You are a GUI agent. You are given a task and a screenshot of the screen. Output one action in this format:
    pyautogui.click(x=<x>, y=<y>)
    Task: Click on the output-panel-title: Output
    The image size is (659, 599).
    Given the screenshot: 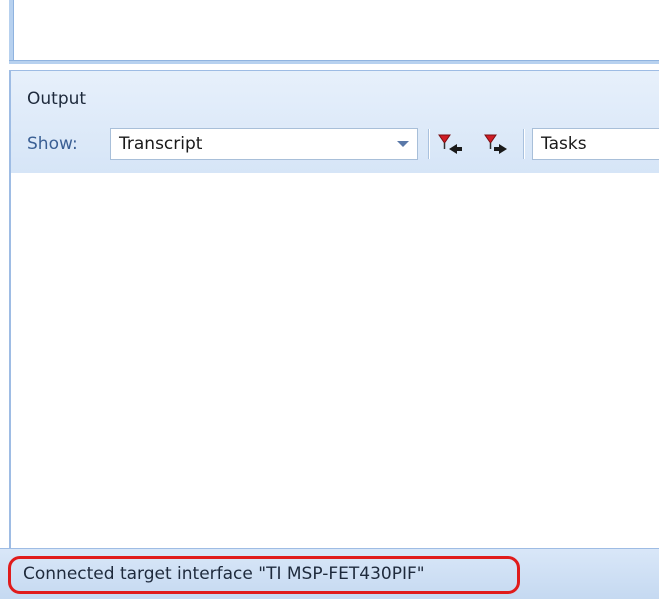 What is the action you would take?
    pyautogui.click(x=57, y=99)
    